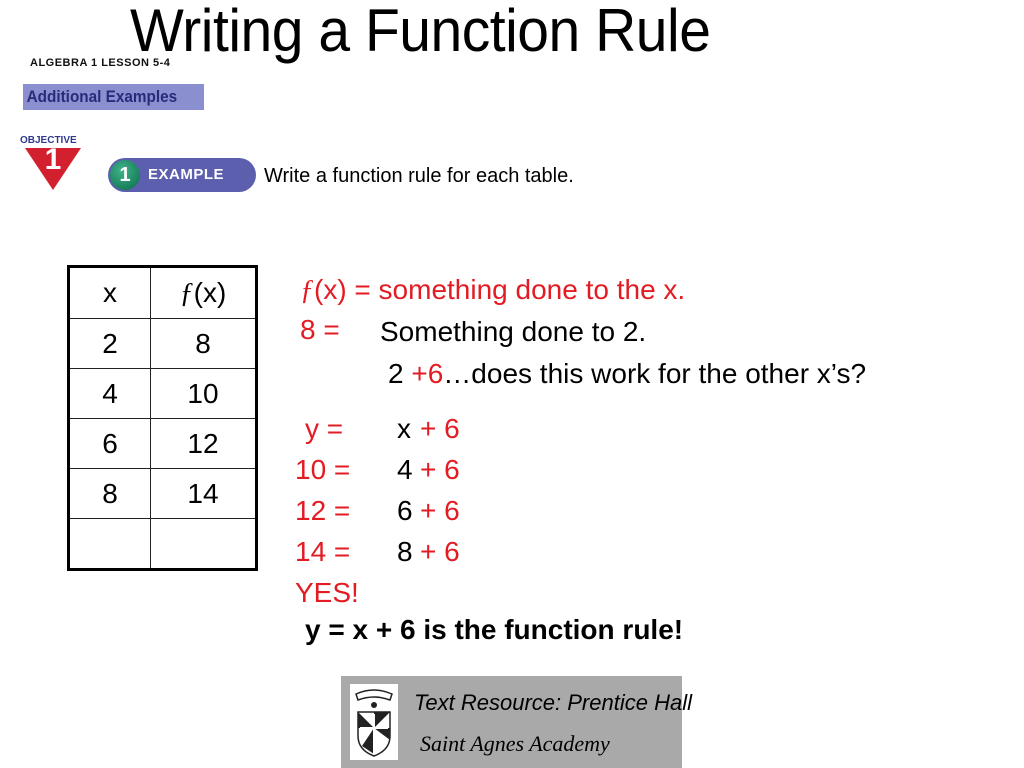  Describe the element at coordinates (203, 292) in the screenshot. I see `header-fx: ƒ(x)` at that location.